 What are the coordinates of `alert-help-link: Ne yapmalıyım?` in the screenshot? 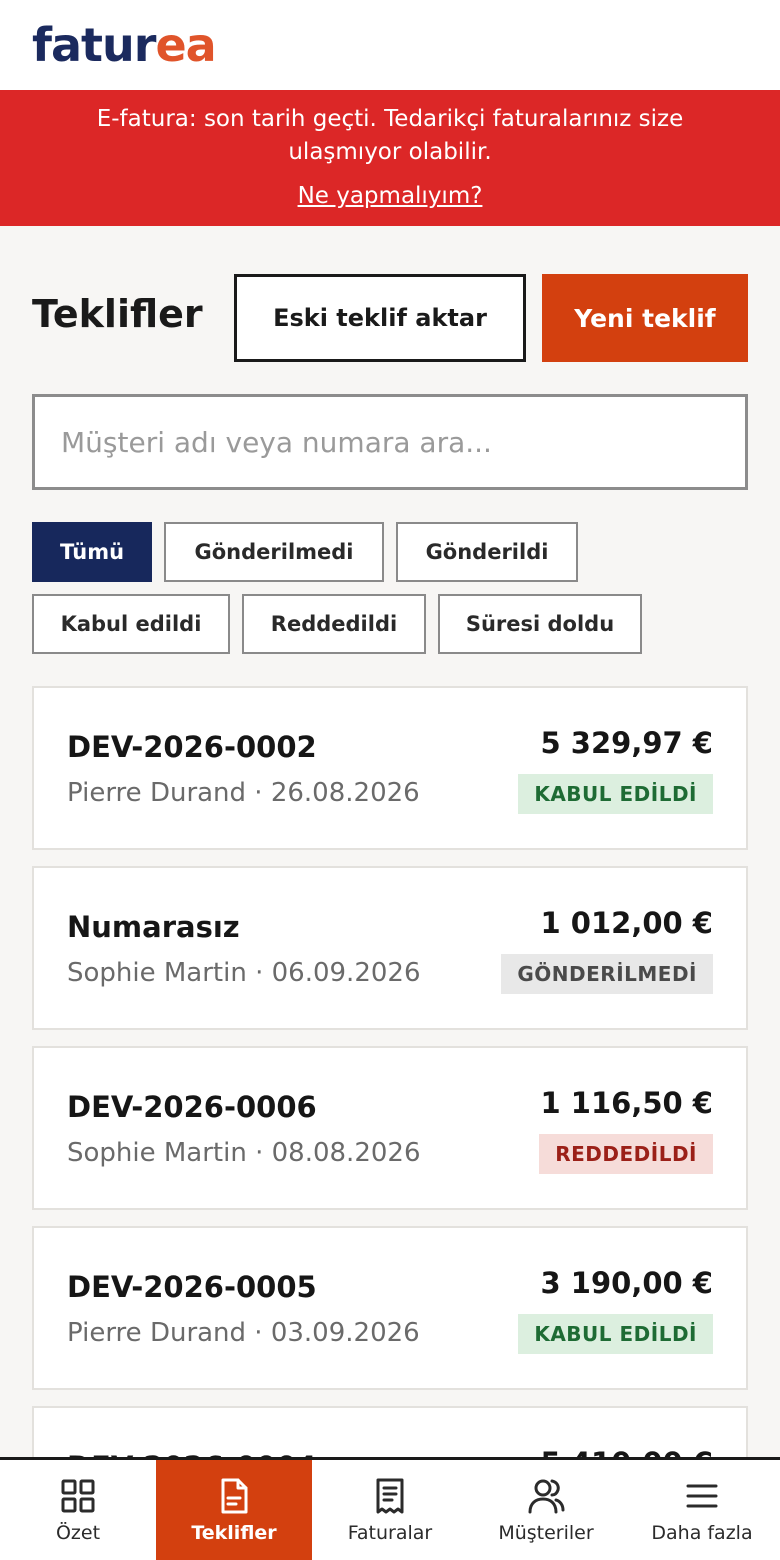 It's located at (390, 196).